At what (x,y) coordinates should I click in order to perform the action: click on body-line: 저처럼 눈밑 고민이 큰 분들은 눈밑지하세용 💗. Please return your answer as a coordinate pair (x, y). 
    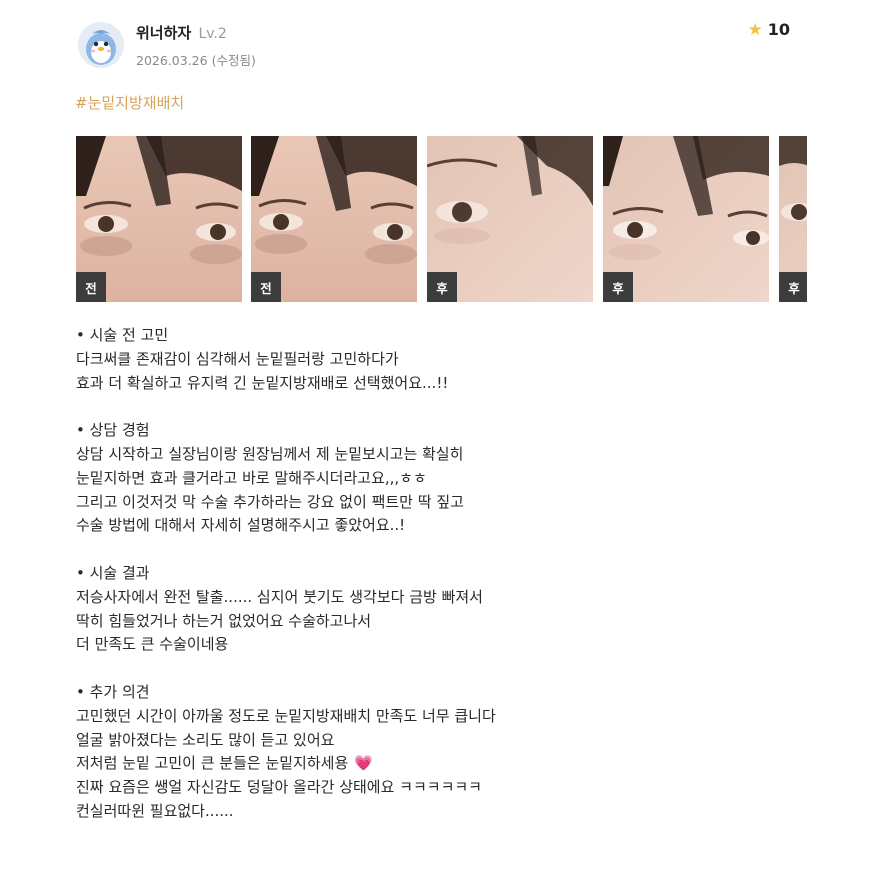
    Looking at the image, I should click on (456, 764).